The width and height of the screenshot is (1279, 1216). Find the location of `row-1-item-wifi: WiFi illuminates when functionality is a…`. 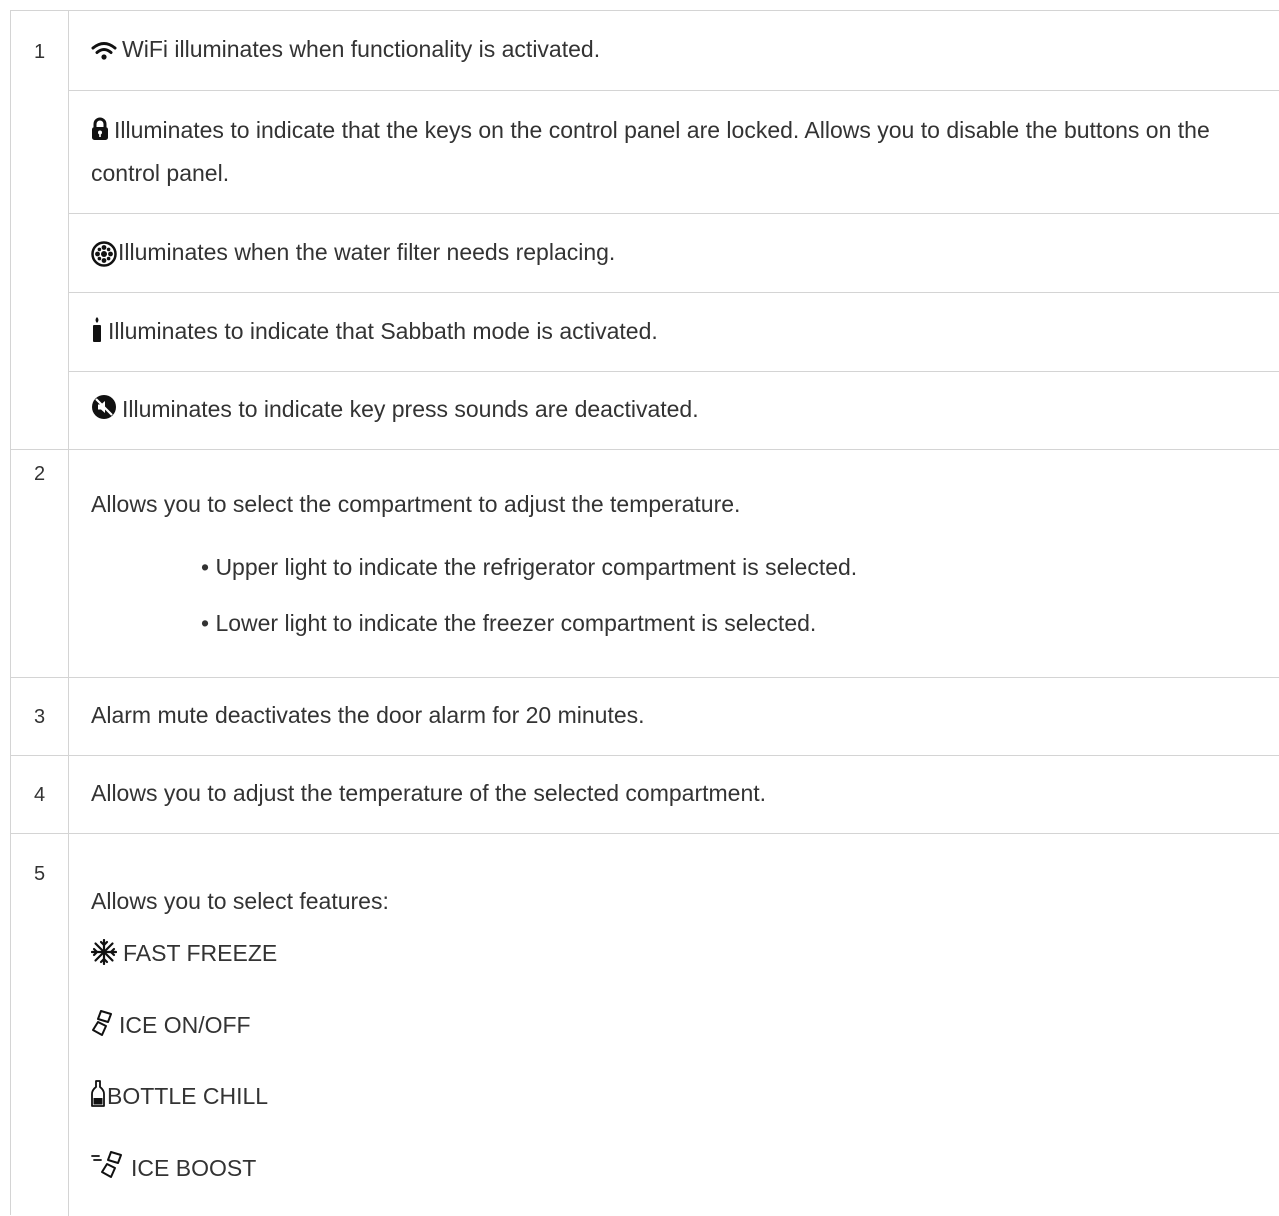

row-1-item-wifi: WiFi illuminates when functionality is a… is located at coordinates (674, 51).